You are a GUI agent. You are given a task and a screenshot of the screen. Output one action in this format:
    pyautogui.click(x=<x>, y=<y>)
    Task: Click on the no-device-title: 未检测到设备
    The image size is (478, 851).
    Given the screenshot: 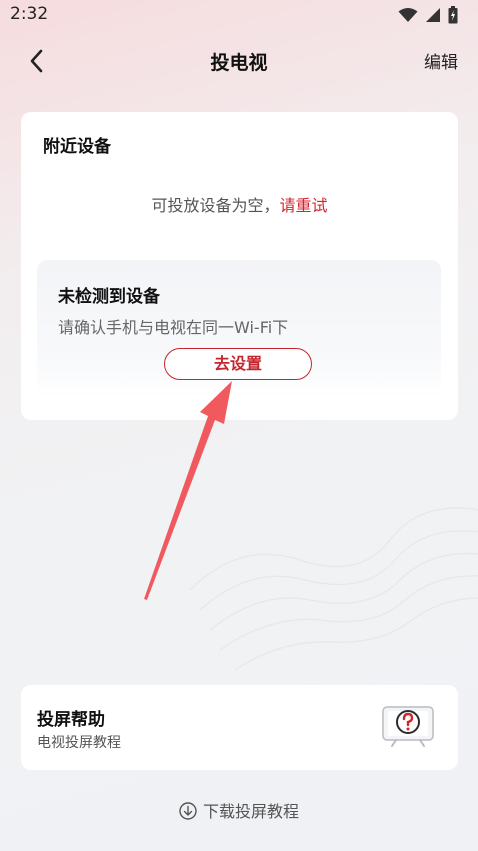 What is the action you would take?
    pyautogui.click(x=109, y=297)
    